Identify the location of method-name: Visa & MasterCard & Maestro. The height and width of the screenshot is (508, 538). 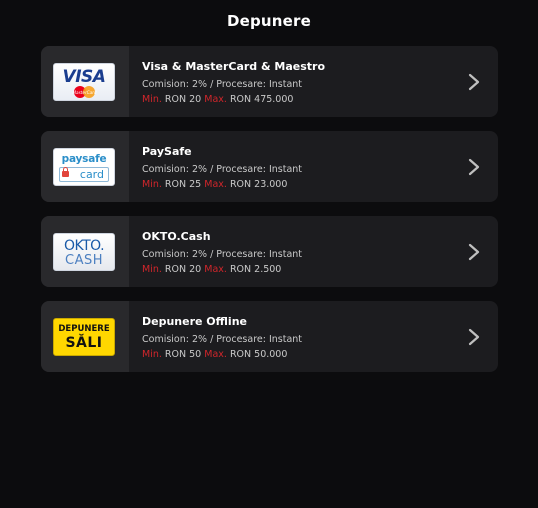
(234, 66).